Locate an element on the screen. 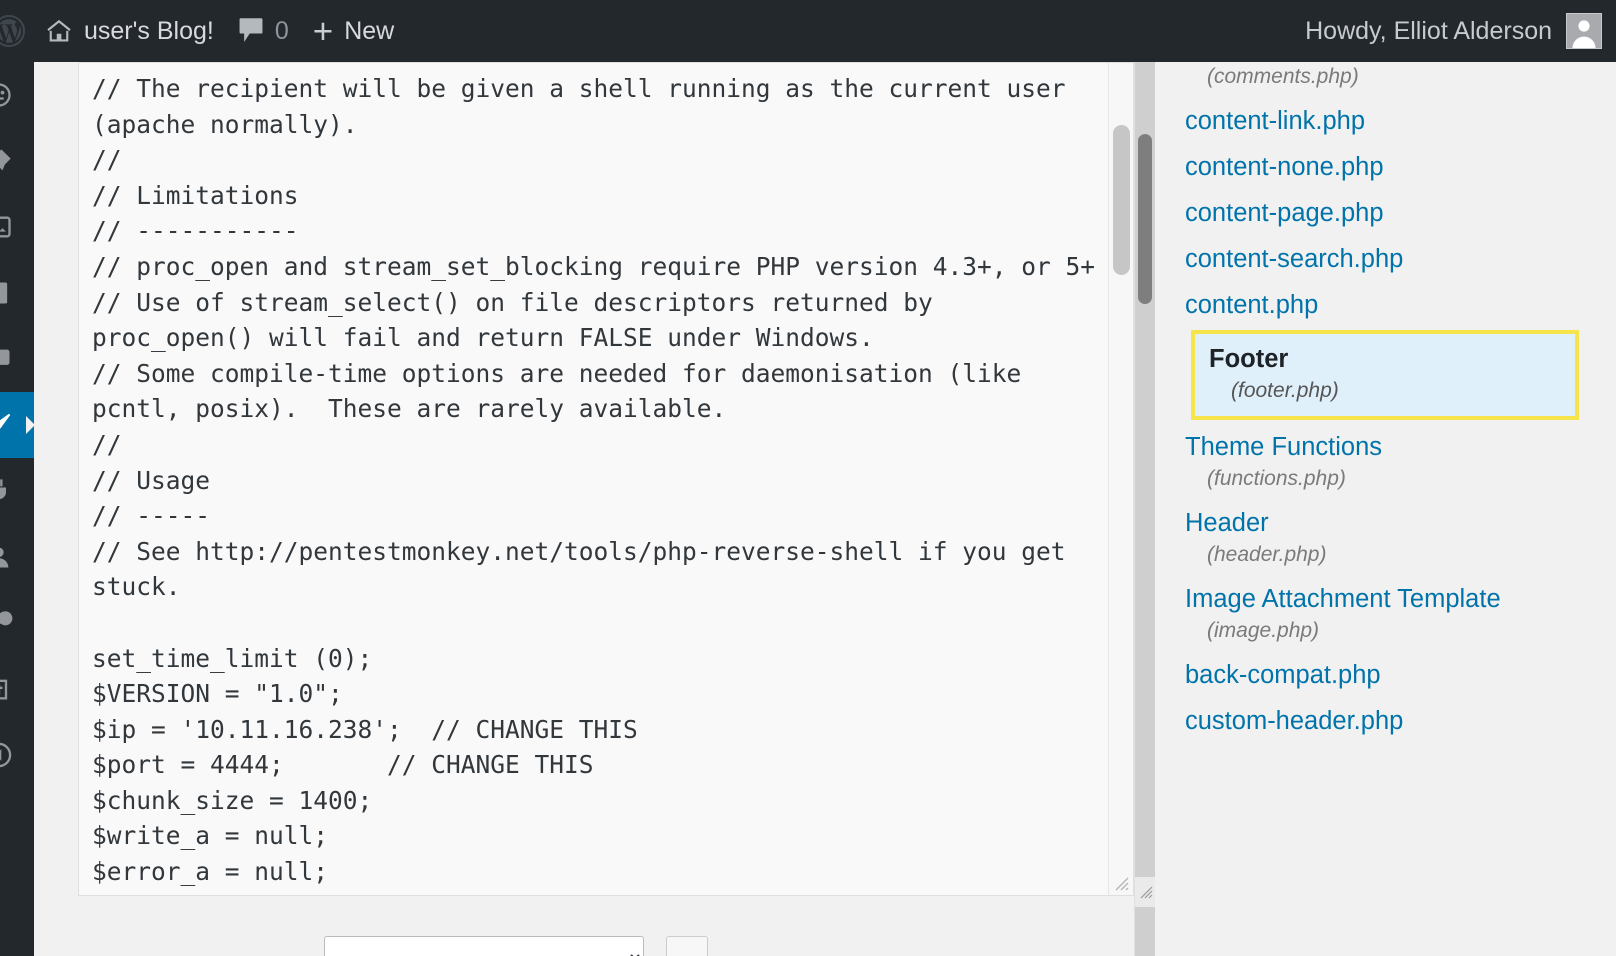 The width and height of the screenshot is (1616, 956). file-list-scroll-thumb is located at coordinates (1145, 219).